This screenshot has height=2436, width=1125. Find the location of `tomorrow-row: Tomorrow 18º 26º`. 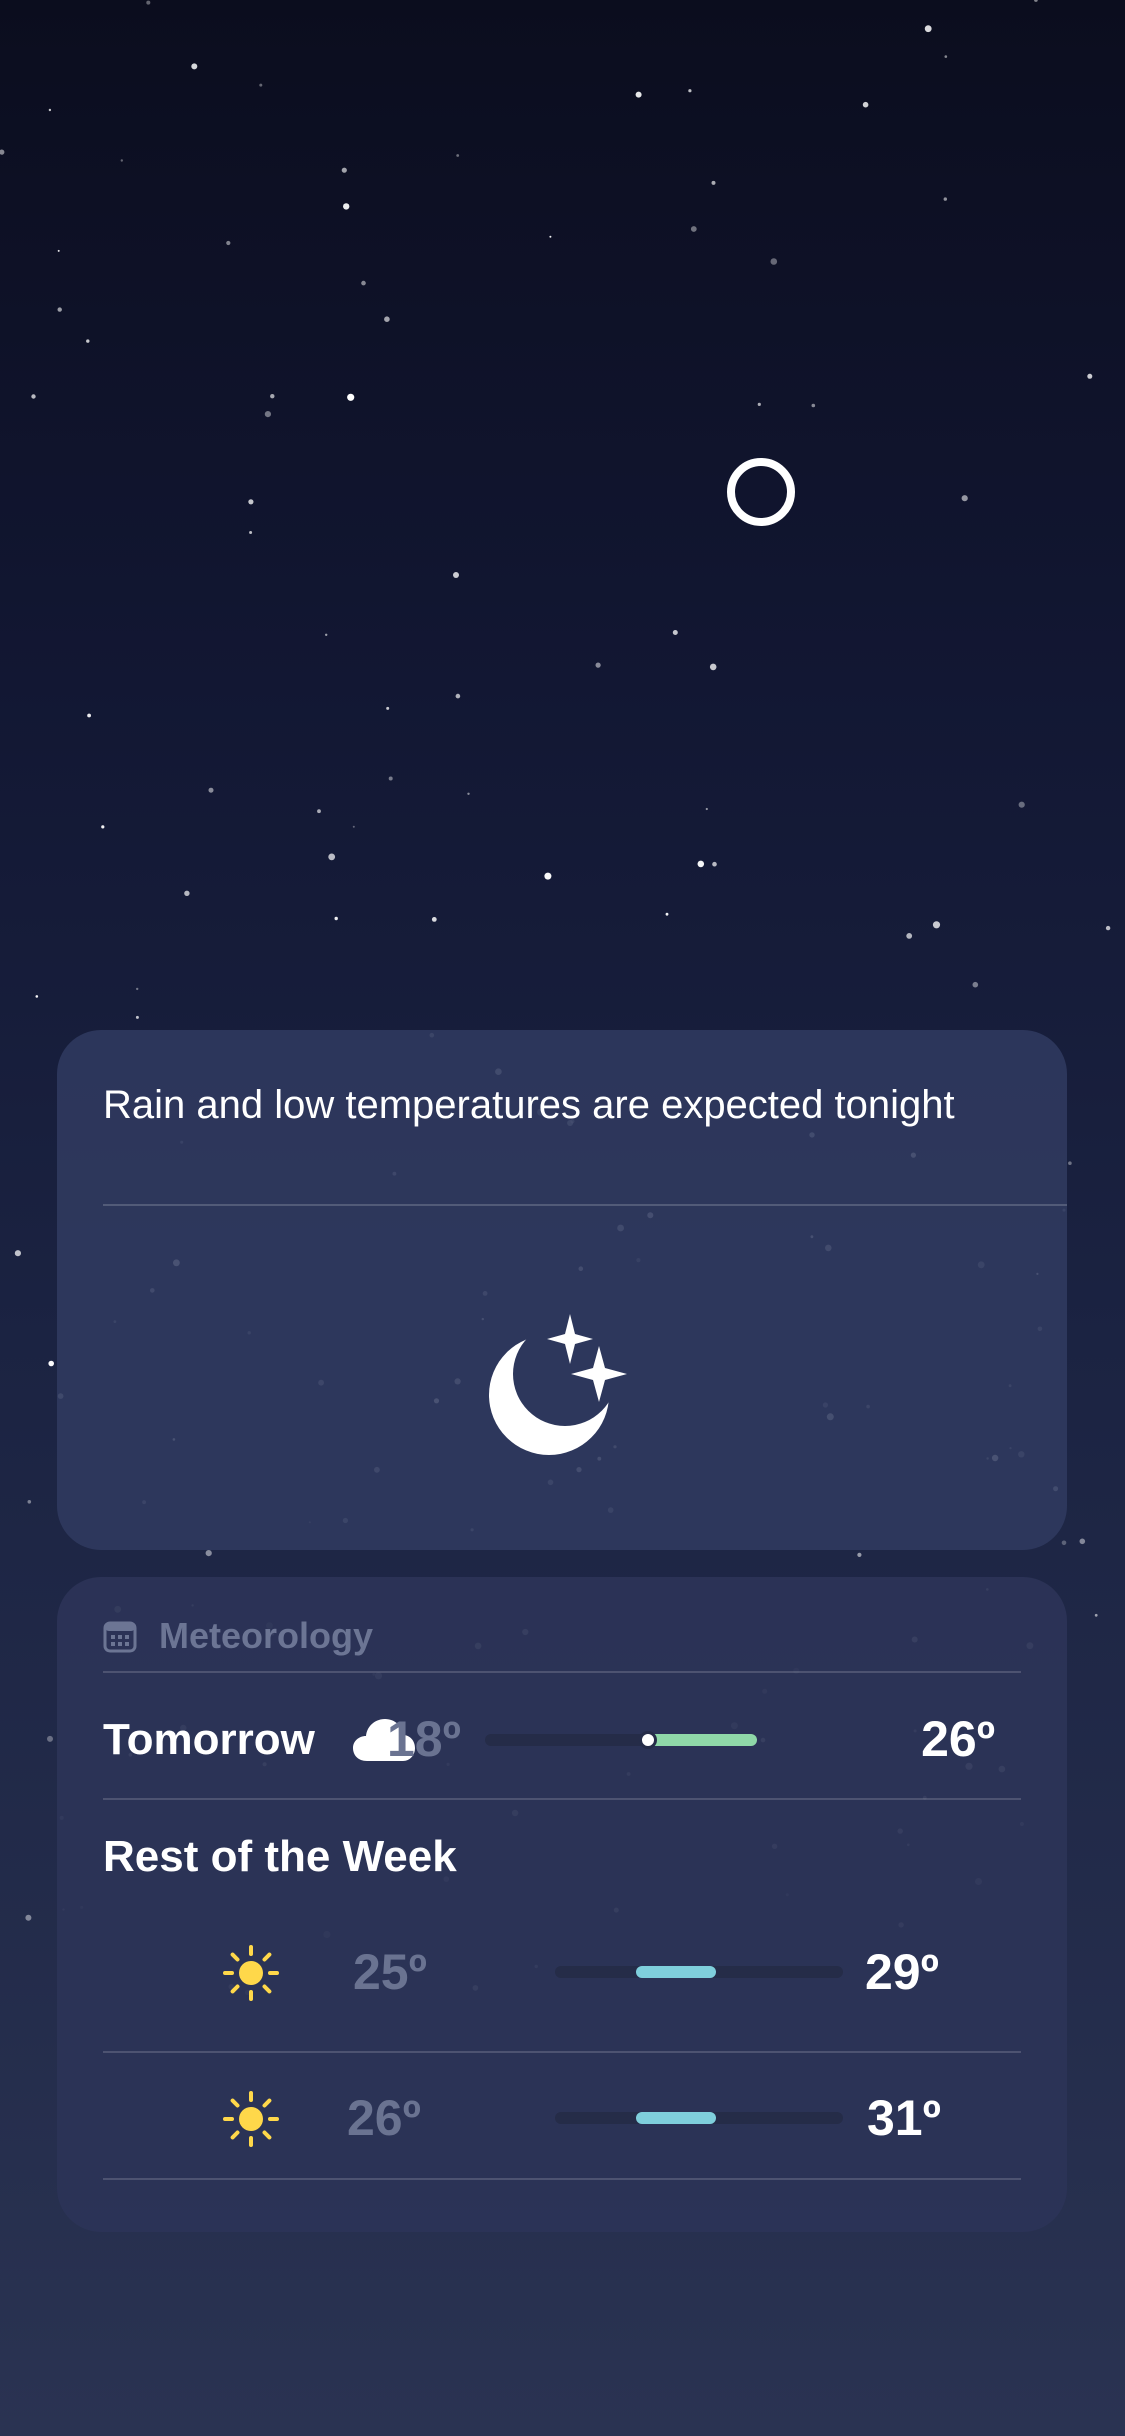

tomorrow-row: Tomorrow 18º 26º is located at coordinates (562, 1739).